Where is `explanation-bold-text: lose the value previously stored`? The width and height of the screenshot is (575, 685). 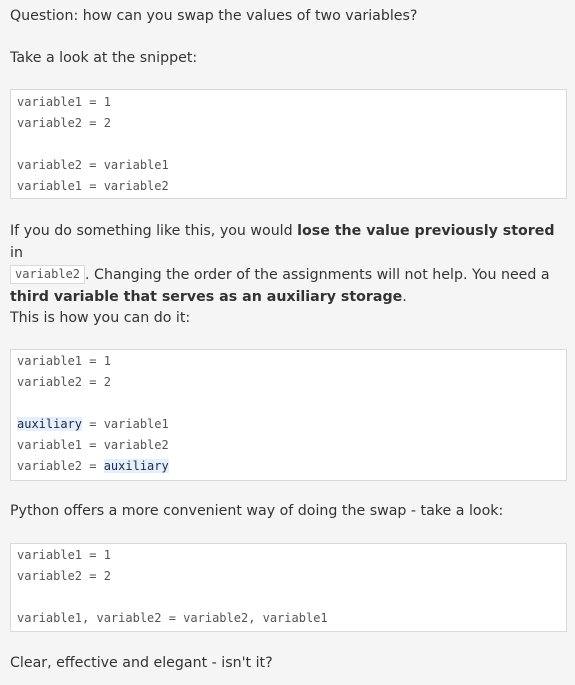 explanation-bold-text: lose the value previously stored is located at coordinates (426, 231).